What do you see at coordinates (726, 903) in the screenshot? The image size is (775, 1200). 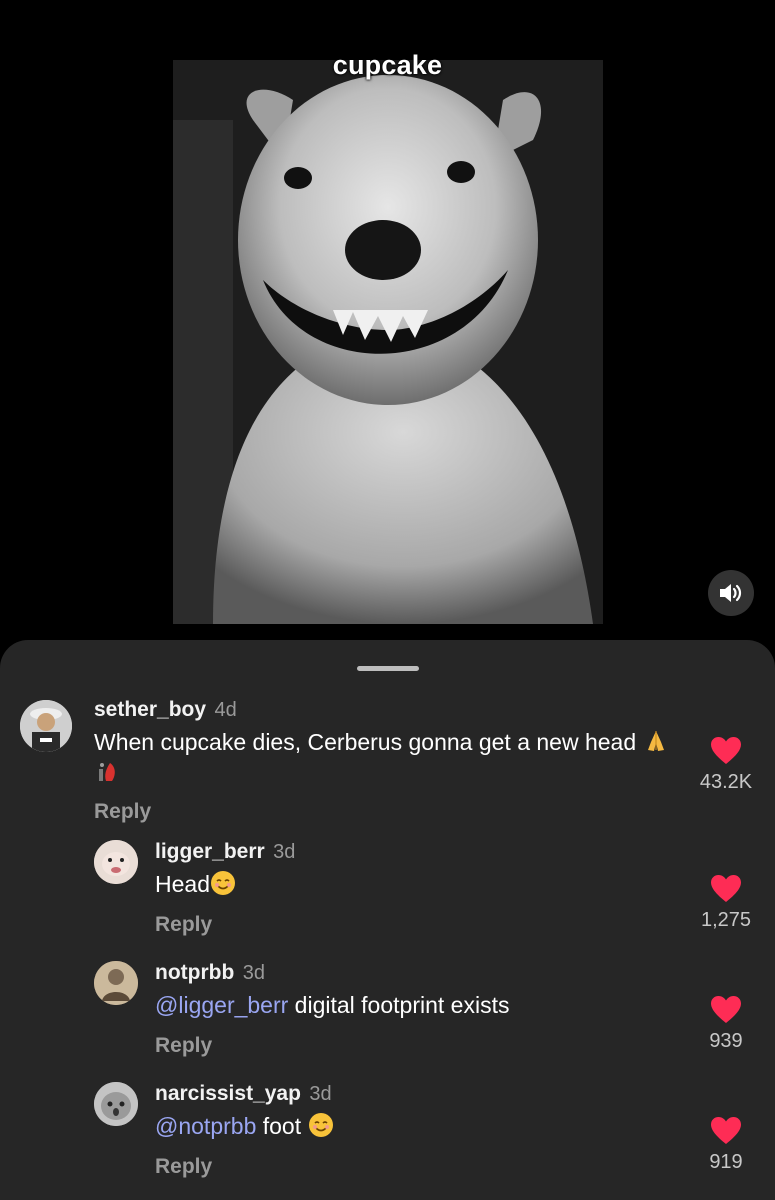 I see `like-button: 1,275` at bounding box center [726, 903].